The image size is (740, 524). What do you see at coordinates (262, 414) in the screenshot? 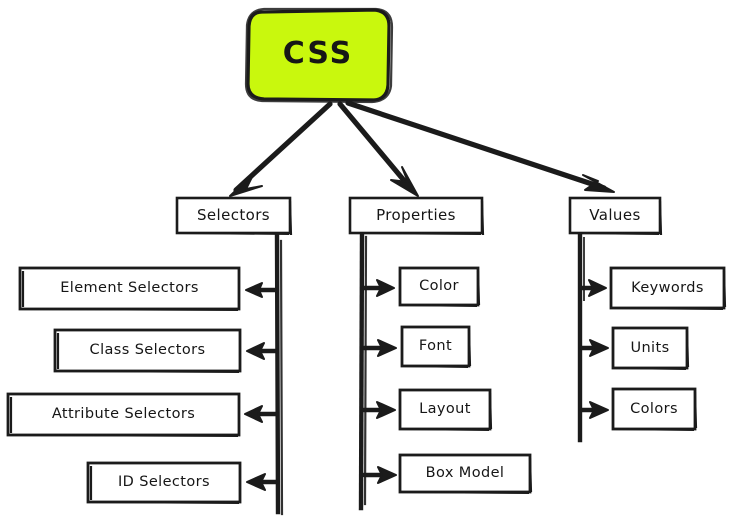
I see `arrow-selectors-to-attribute-selectors` at bounding box center [262, 414].